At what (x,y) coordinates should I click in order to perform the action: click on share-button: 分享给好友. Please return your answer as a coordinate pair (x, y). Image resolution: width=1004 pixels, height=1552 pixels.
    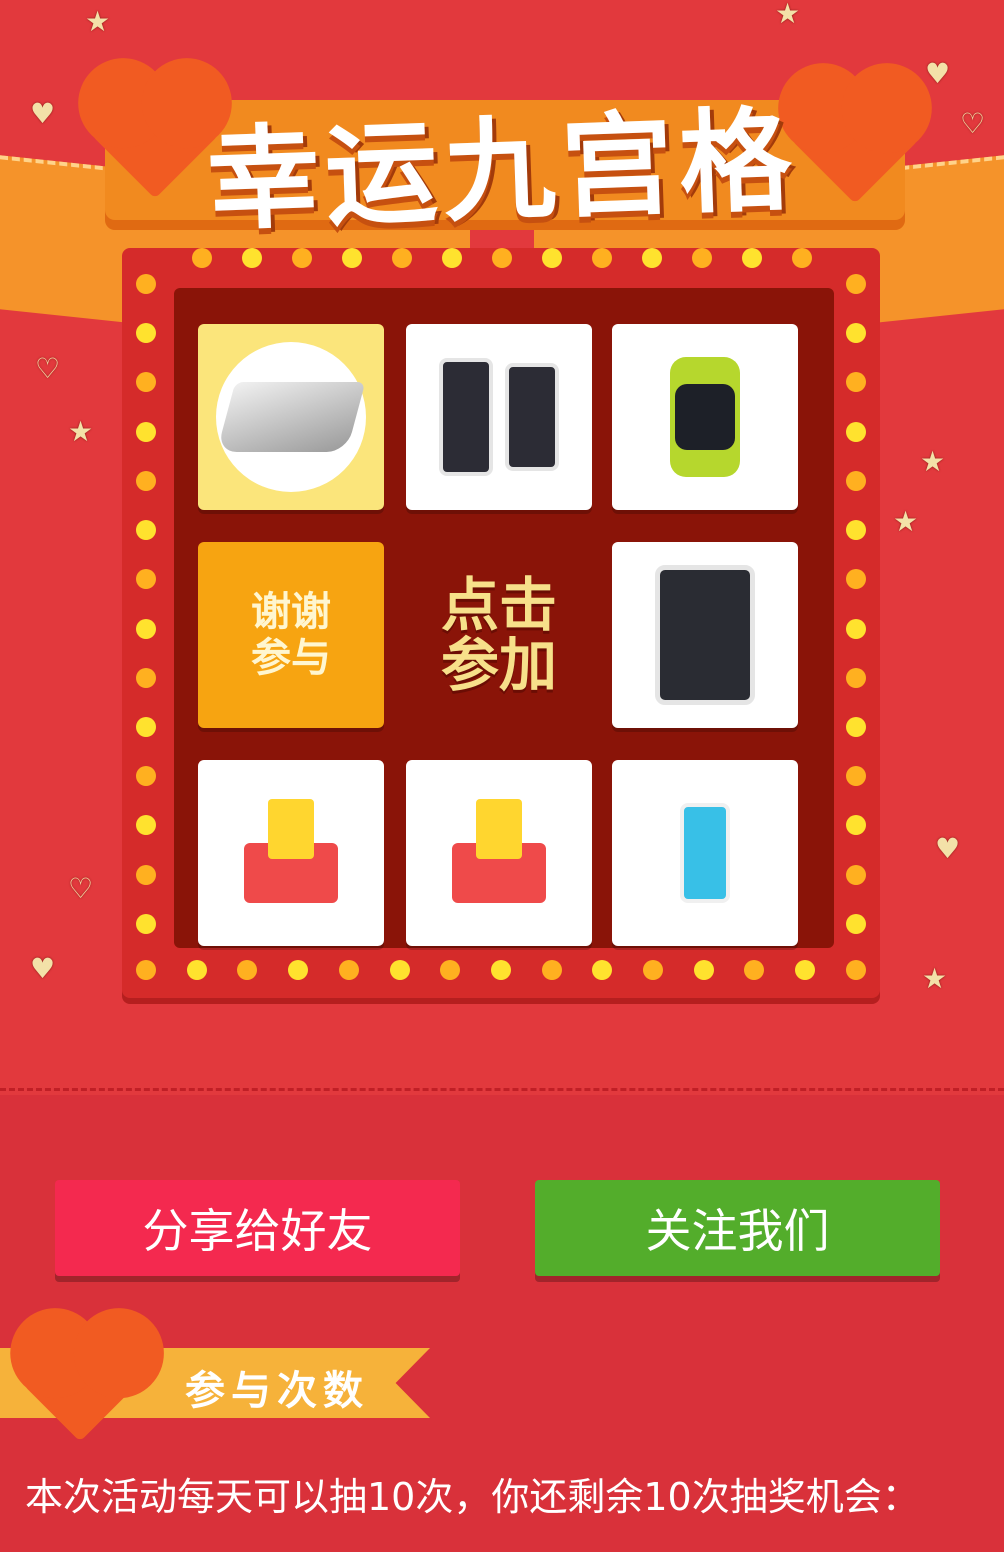
    Looking at the image, I should click on (257, 1228).